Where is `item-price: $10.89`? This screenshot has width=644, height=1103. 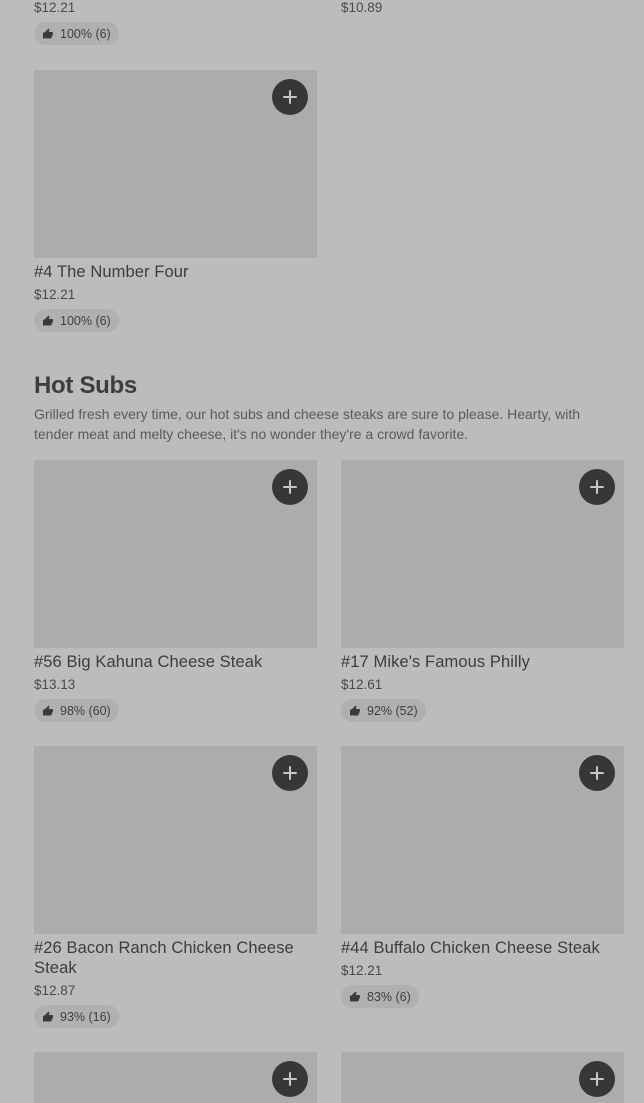 item-price: $10.89 is located at coordinates (362, 7).